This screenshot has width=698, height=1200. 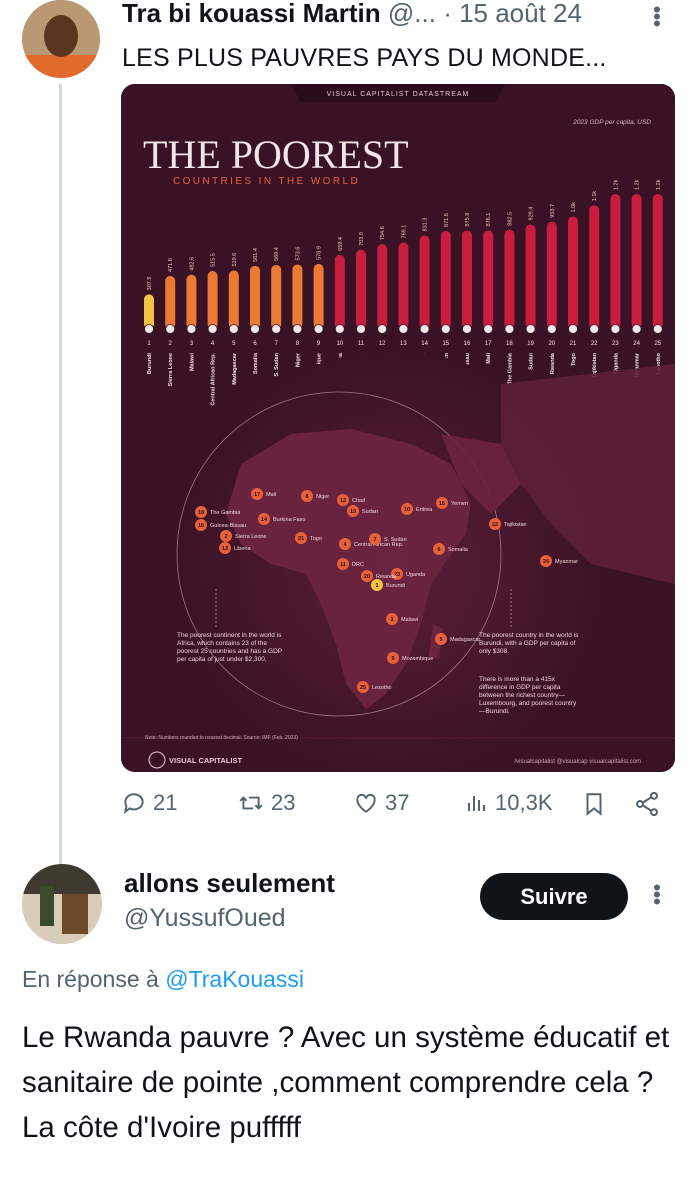 What do you see at coordinates (512, 14) in the screenshot?
I see `tweet-date: · 15 août 24` at bounding box center [512, 14].